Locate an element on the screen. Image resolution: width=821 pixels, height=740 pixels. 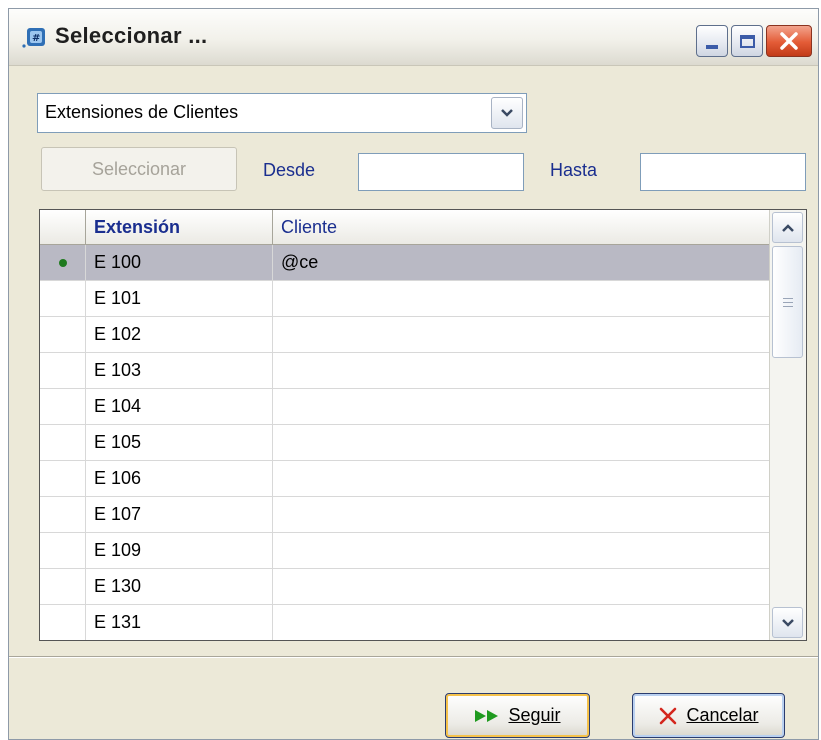
extension-cell: E 104 is located at coordinates (179, 406).